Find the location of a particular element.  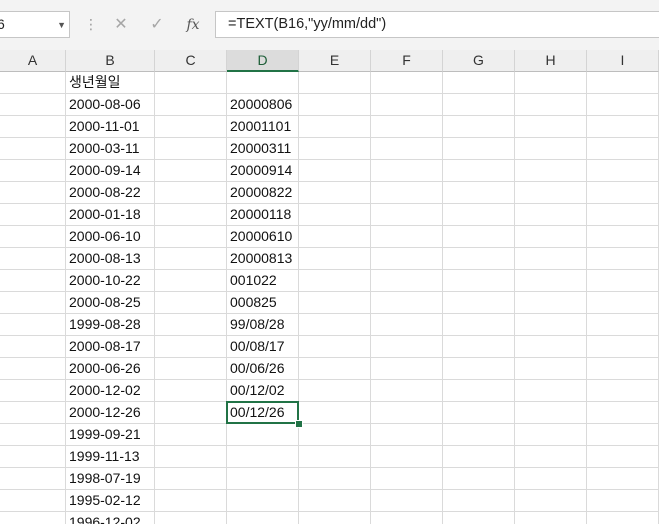

cell-b: 2000-06-10 is located at coordinates (110, 237).